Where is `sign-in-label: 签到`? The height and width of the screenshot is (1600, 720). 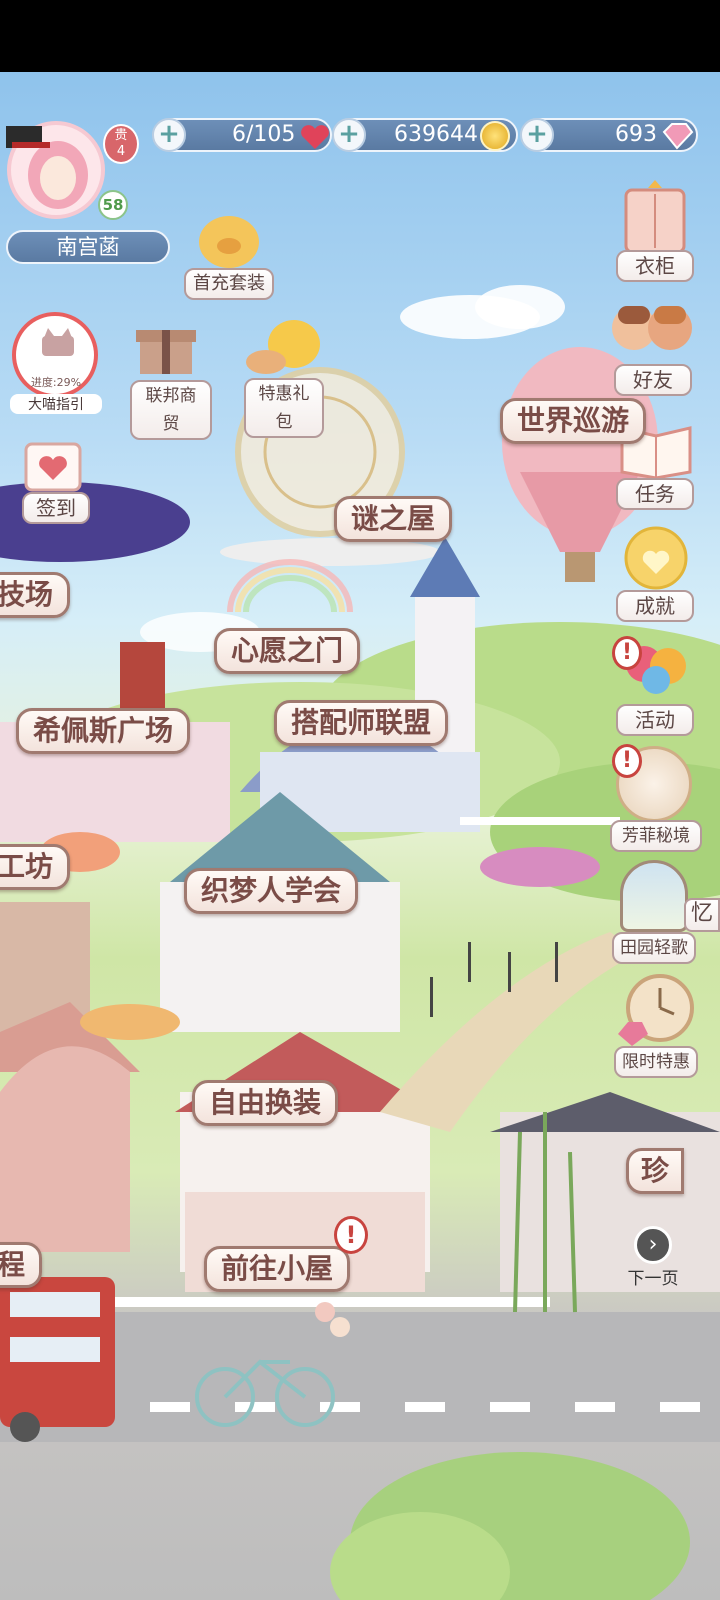
sign-in-label: 签到 is located at coordinates (56, 508).